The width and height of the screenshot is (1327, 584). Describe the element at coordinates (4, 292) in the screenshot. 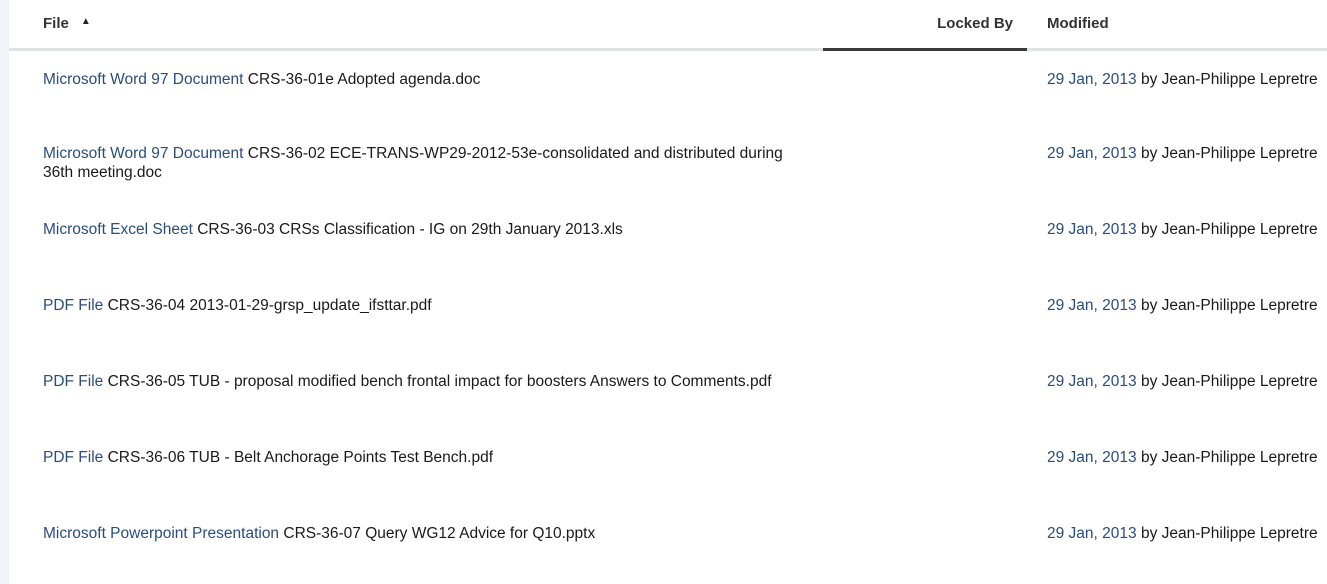

I see `left-sidebar-strip` at that location.